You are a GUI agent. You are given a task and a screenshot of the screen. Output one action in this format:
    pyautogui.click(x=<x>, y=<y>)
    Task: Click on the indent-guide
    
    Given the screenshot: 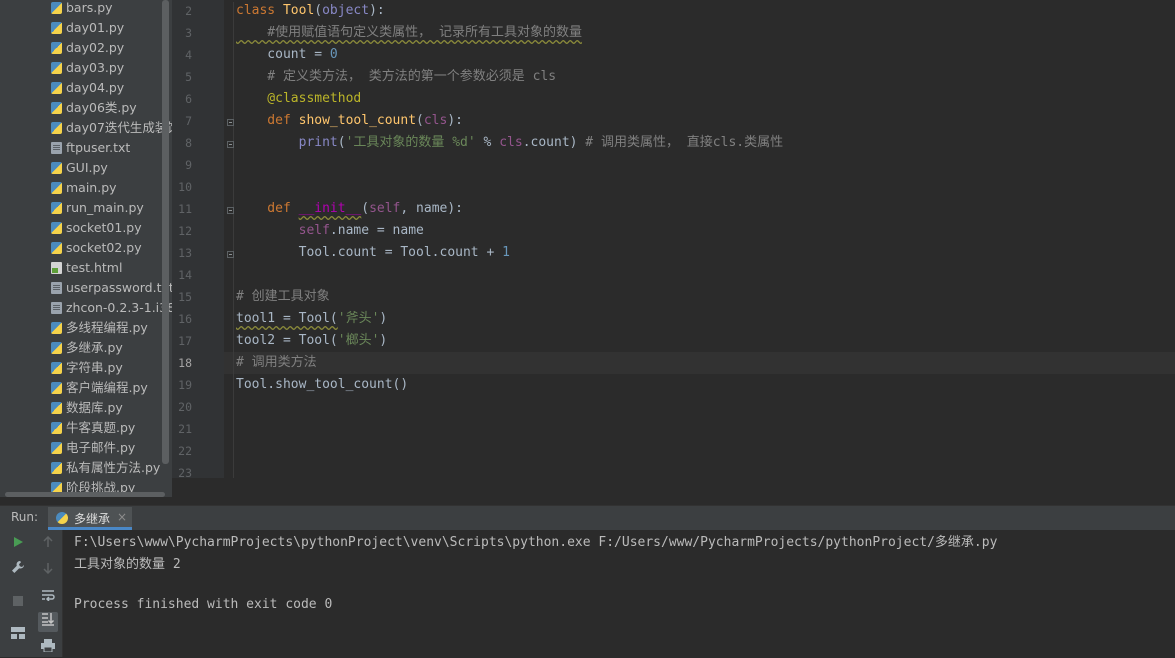 What is the action you would take?
    pyautogui.click(x=233, y=240)
    